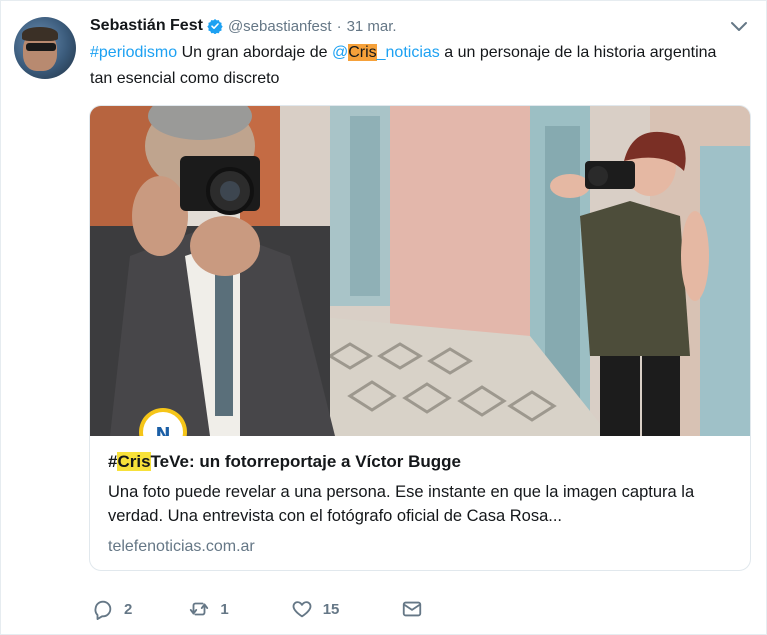 This screenshot has width=767, height=635. What do you see at coordinates (280, 26) in the screenshot?
I see `author-handle: @sebastianfest` at bounding box center [280, 26].